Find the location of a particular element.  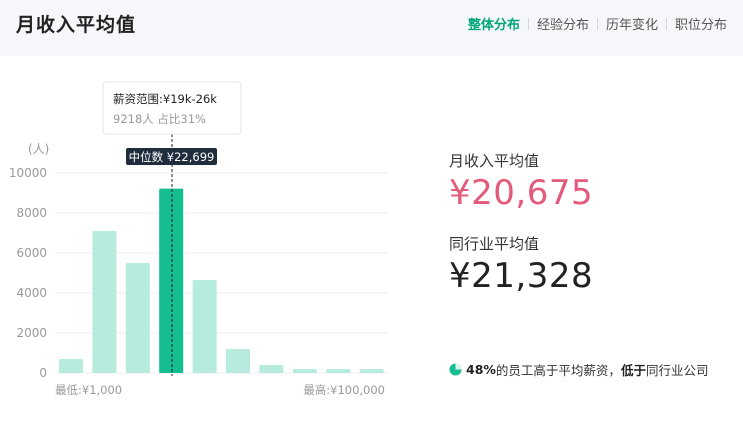

tooltip-title: 薪资范围:¥19k-26k is located at coordinates (165, 99).